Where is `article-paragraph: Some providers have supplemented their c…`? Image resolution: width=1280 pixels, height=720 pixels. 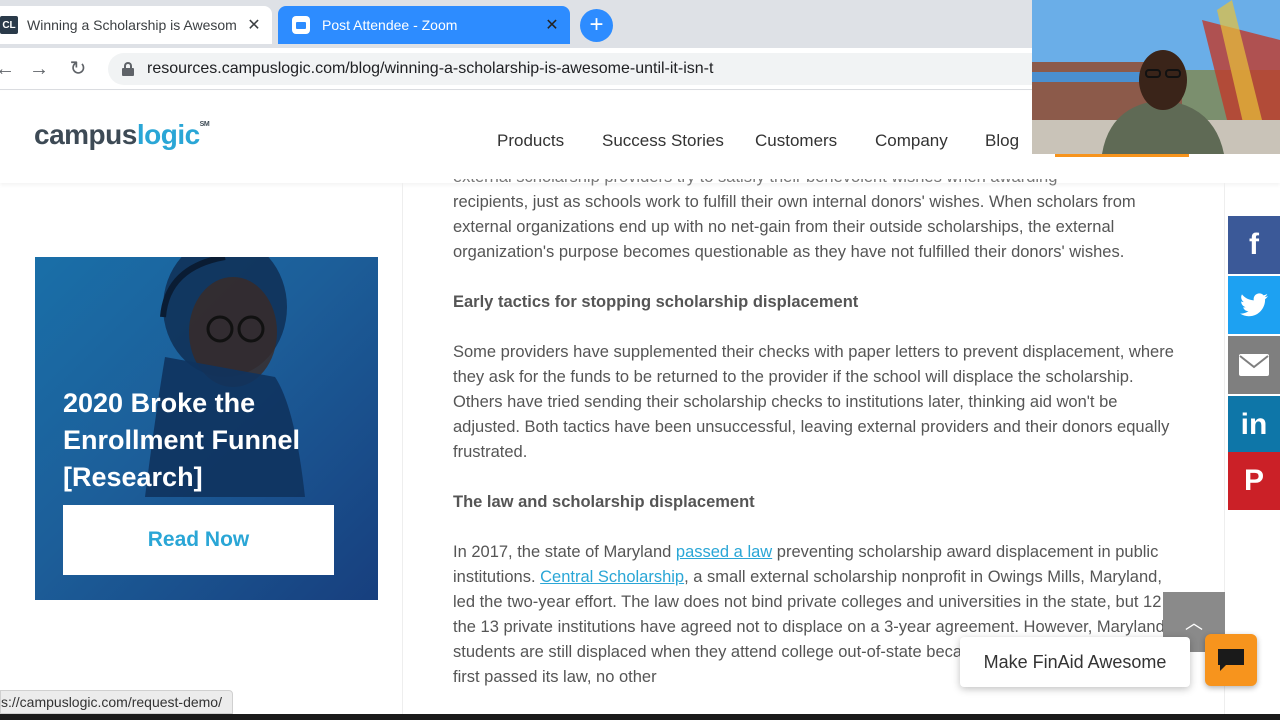 article-paragraph: Some providers have supplemented their c… is located at coordinates (813, 402).